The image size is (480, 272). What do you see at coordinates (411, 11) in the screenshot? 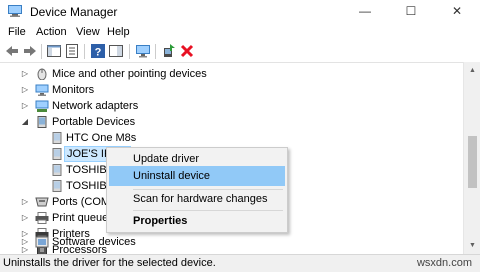
I see `maximize-button: ☐` at bounding box center [411, 11].